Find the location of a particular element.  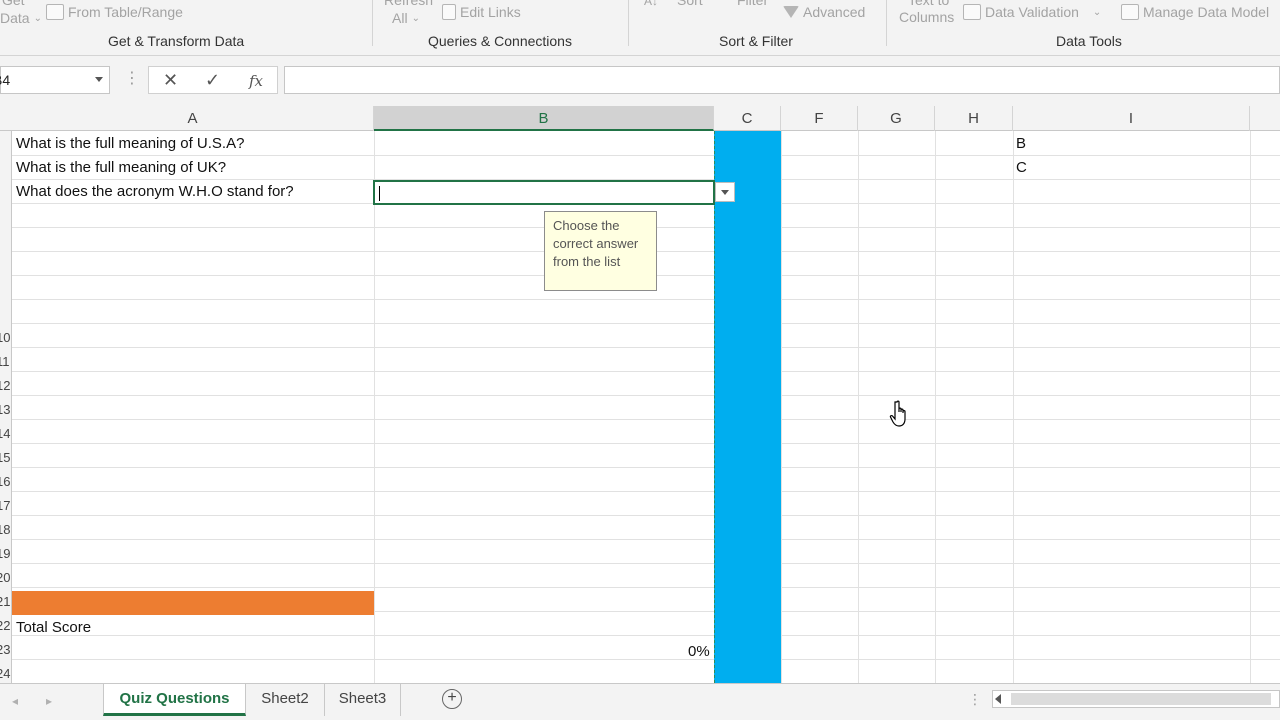

horizontal-scrollbar is located at coordinates (1136, 699).